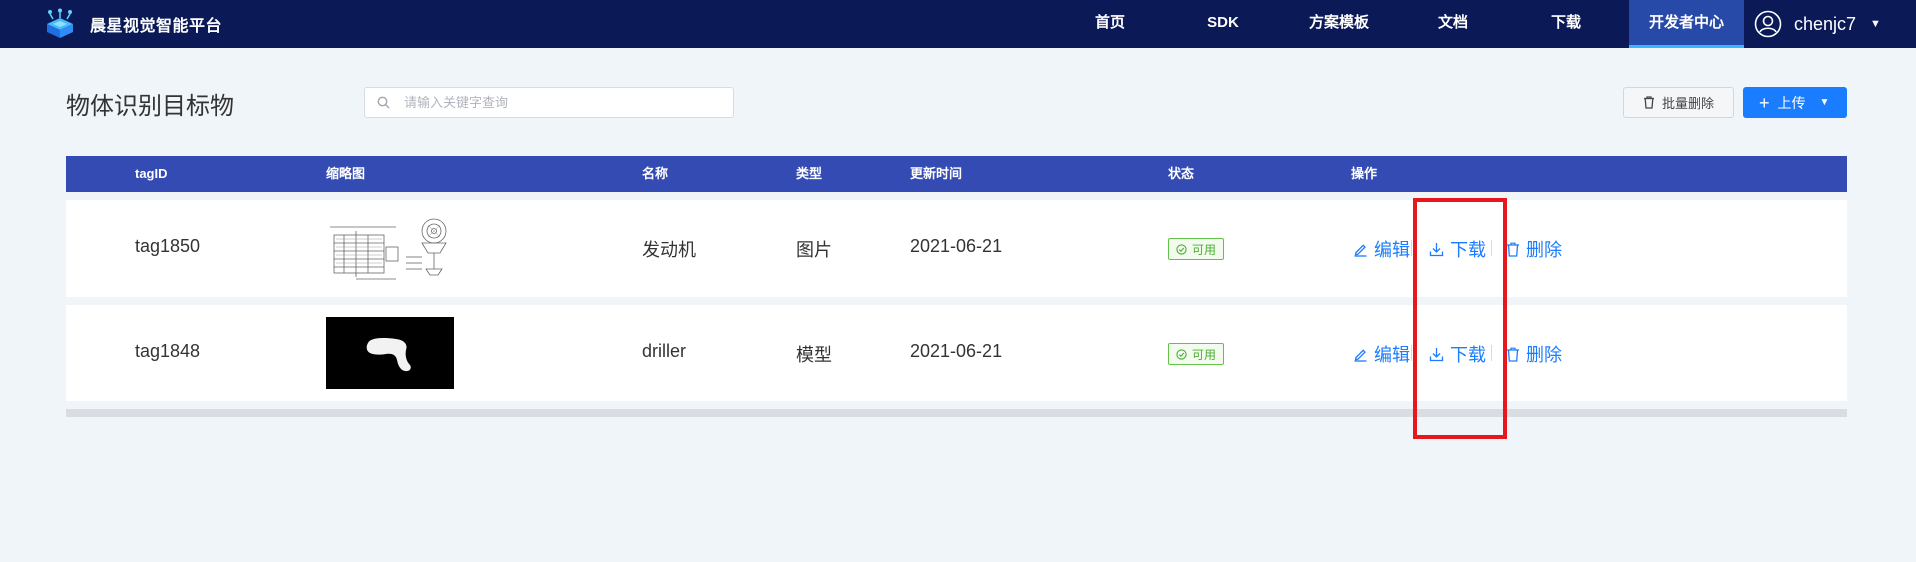 Image resolution: width=1916 pixels, height=562 pixels. Describe the element at coordinates (168, 351) in the screenshot. I see `cell-tagid: tag1848` at that location.